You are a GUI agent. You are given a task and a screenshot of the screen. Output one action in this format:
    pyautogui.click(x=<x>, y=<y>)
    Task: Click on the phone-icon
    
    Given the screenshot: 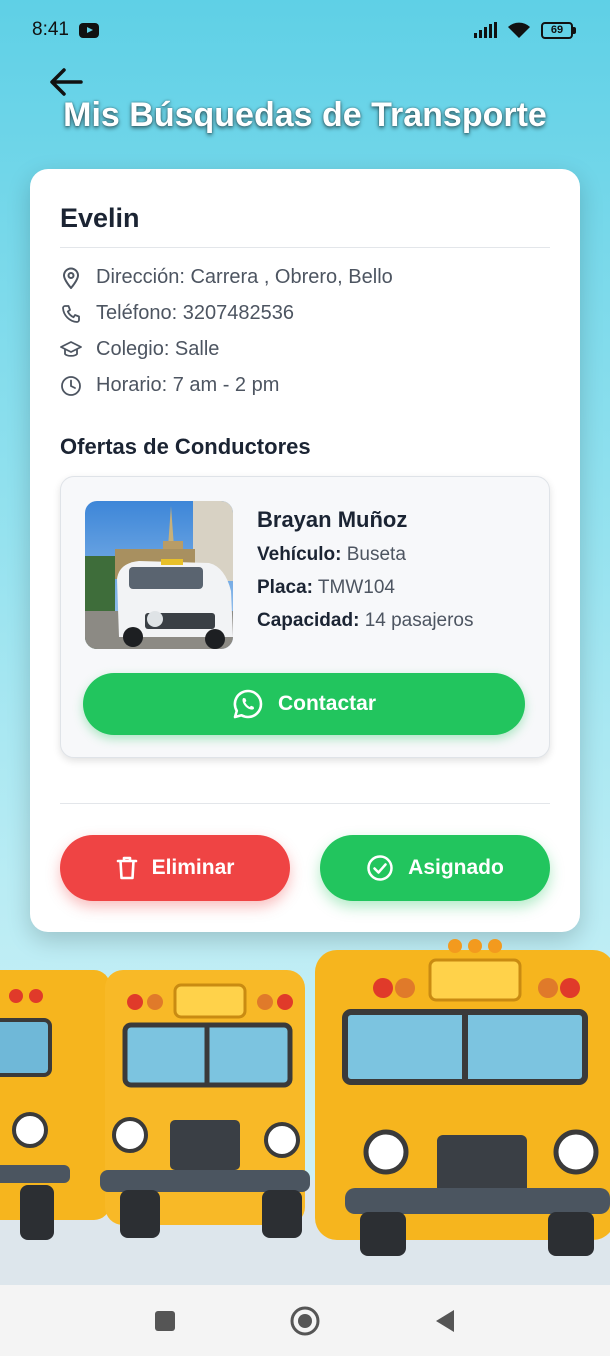 What is the action you would take?
    pyautogui.click(x=71, y=314)
    